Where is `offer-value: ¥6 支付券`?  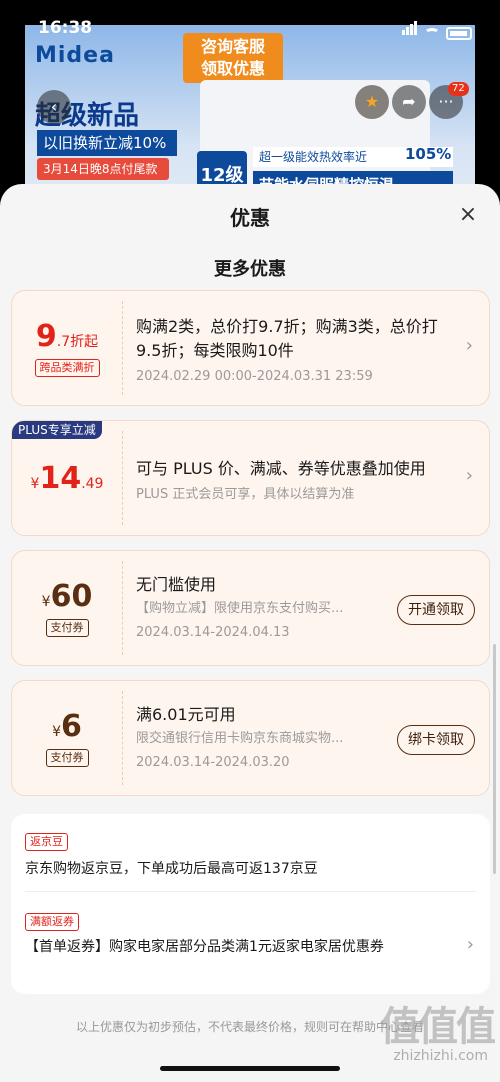 offer-value: ¥6 支付券 is located at coordinates (67, 738).